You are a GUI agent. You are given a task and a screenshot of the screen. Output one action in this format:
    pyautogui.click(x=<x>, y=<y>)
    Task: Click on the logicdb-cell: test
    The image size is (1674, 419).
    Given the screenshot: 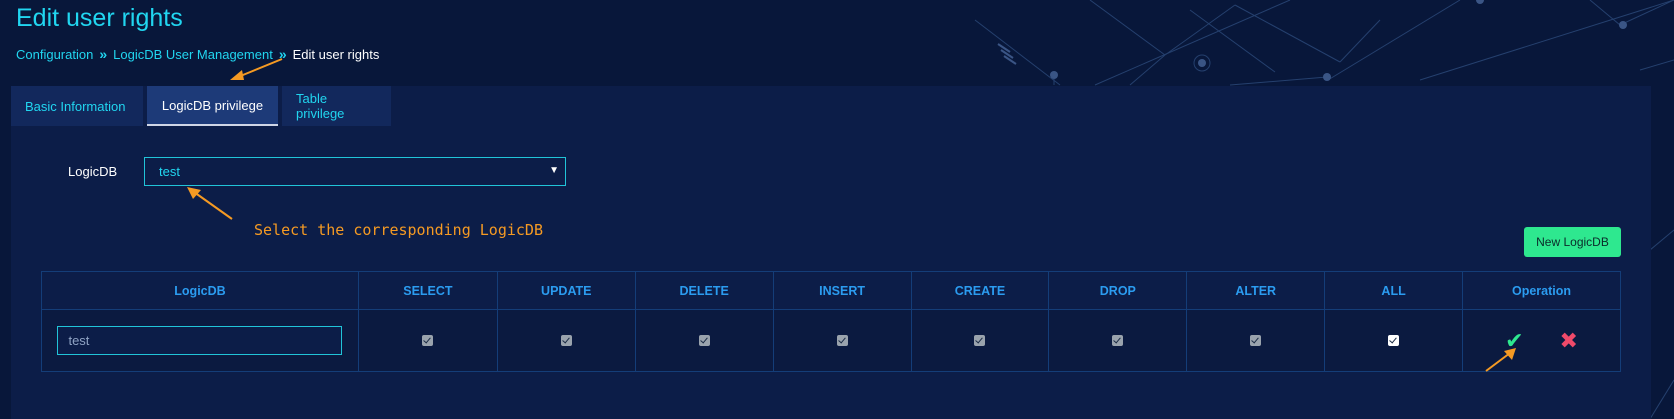 What is the action you would take?
    pyautogui.click(x=200, y=340)
    